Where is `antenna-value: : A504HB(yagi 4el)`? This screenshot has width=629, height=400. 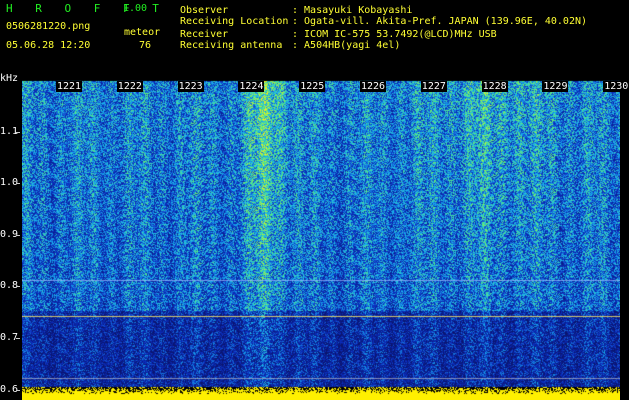 antenna-value: : A504HB(yagi 4el) is located at coordinates (346, 45).